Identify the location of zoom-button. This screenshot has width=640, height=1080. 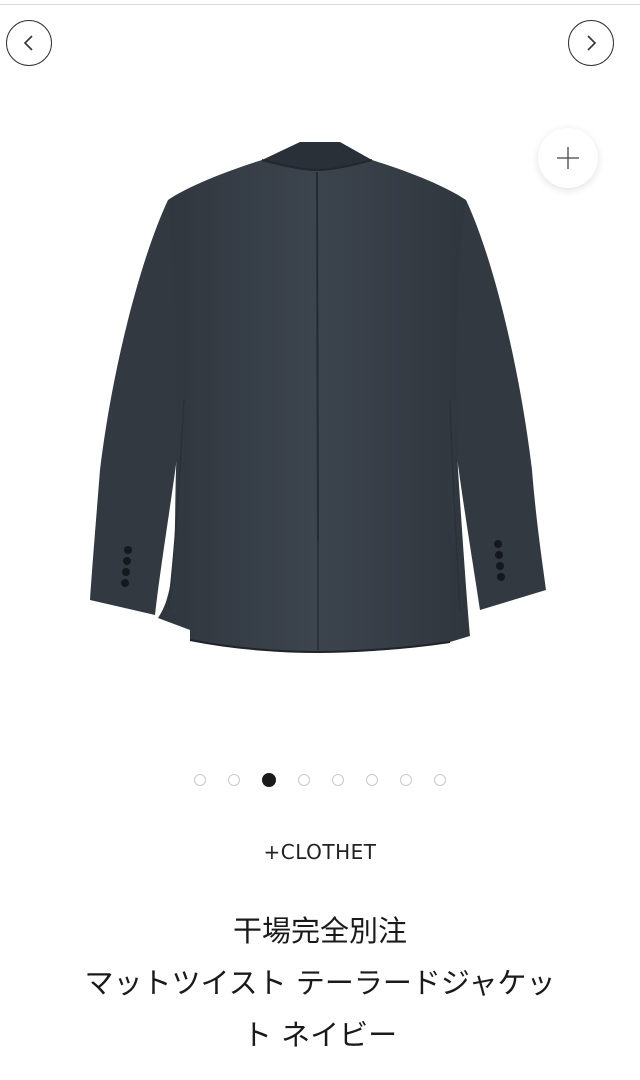
(568, 158).